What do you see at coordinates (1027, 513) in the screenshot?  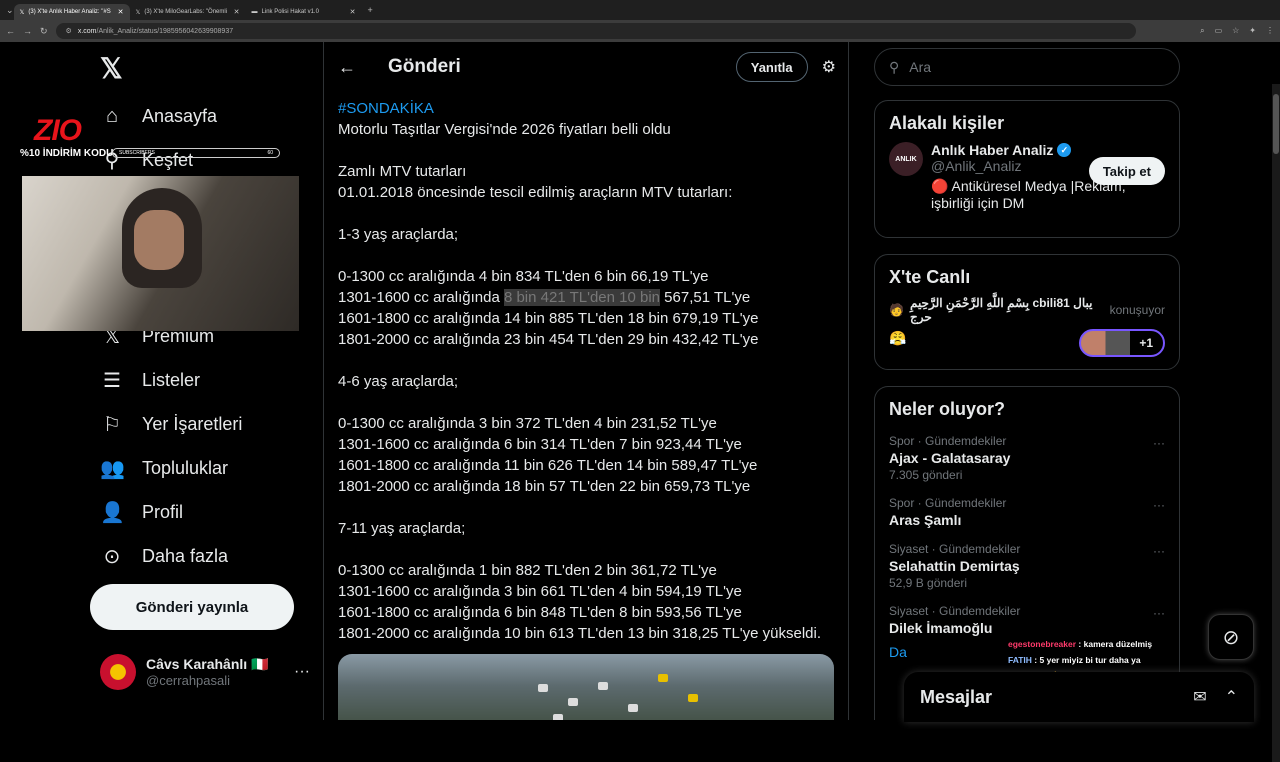 I see `trend-item: Spor · Gündemdekiler Aras Şamlı ···` at bounding box center [1027, 513].